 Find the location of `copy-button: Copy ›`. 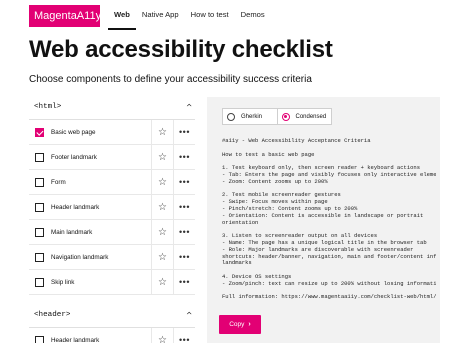

copy-button: Copy › is located at coordinates (240, 324).